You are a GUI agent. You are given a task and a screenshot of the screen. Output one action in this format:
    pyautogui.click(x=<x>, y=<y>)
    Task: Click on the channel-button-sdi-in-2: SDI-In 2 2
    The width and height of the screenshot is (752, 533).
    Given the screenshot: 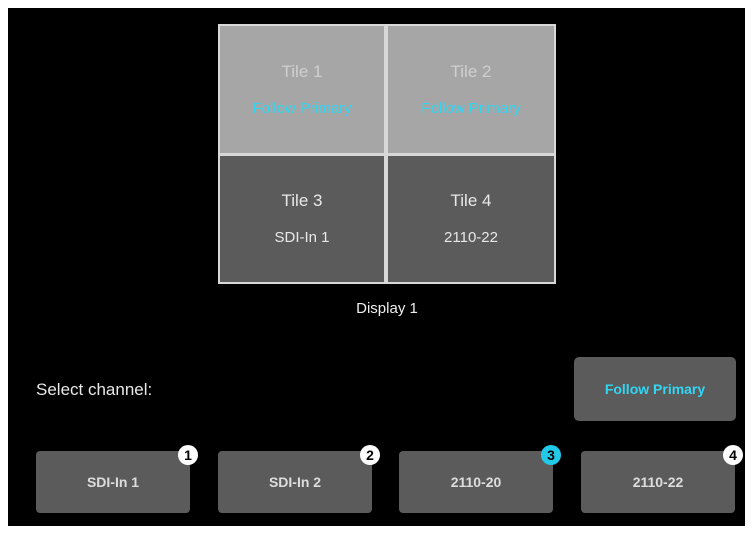 What is the action you would take?
    pyautogui.click(x=299, y=479)
    